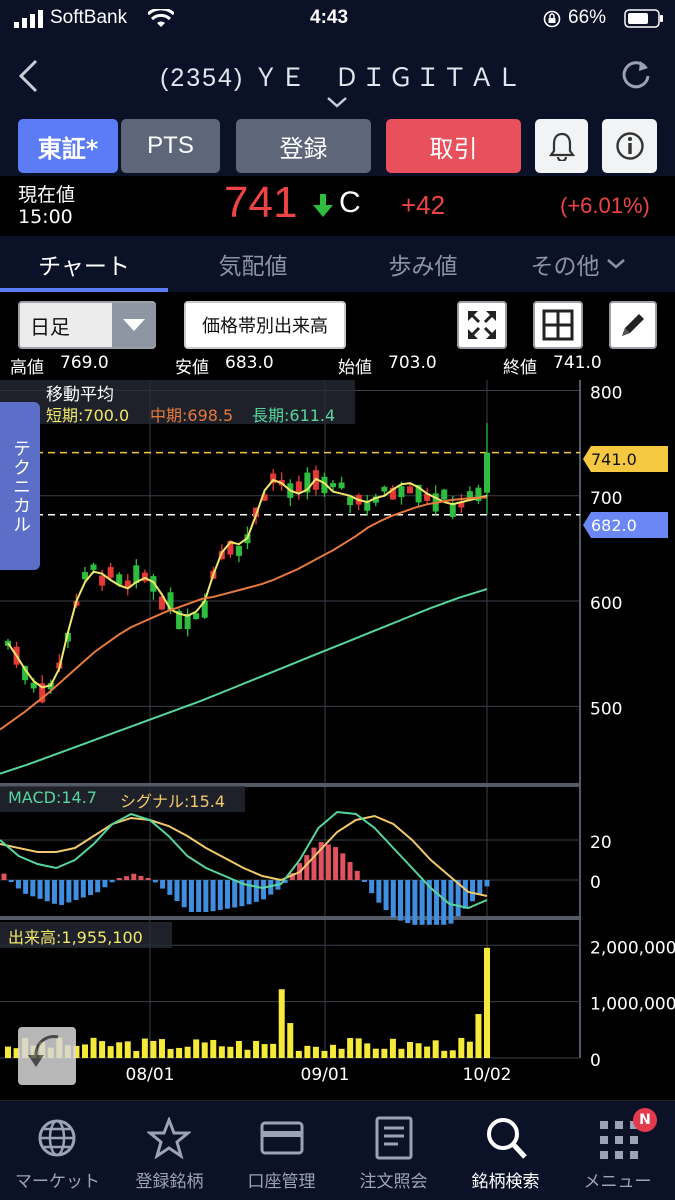 The width and height of the screenshot is (675, 1200). I want to click on wifi-icon, so click(161, 18).